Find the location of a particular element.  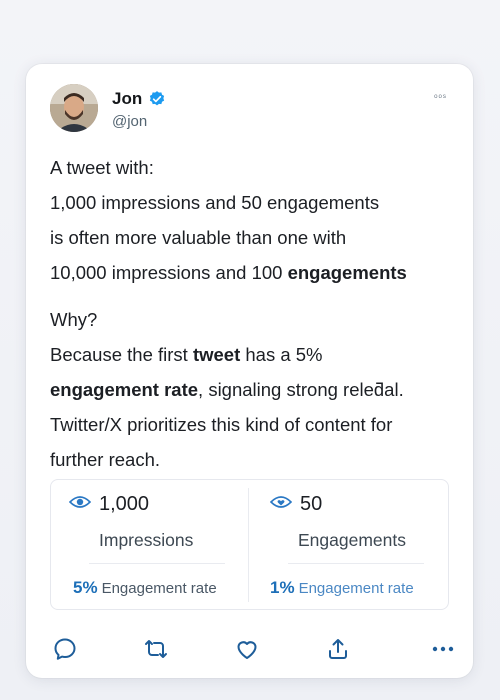

engagement-rate-right: 1% Engagement rate is located at coordinates (342, 588).